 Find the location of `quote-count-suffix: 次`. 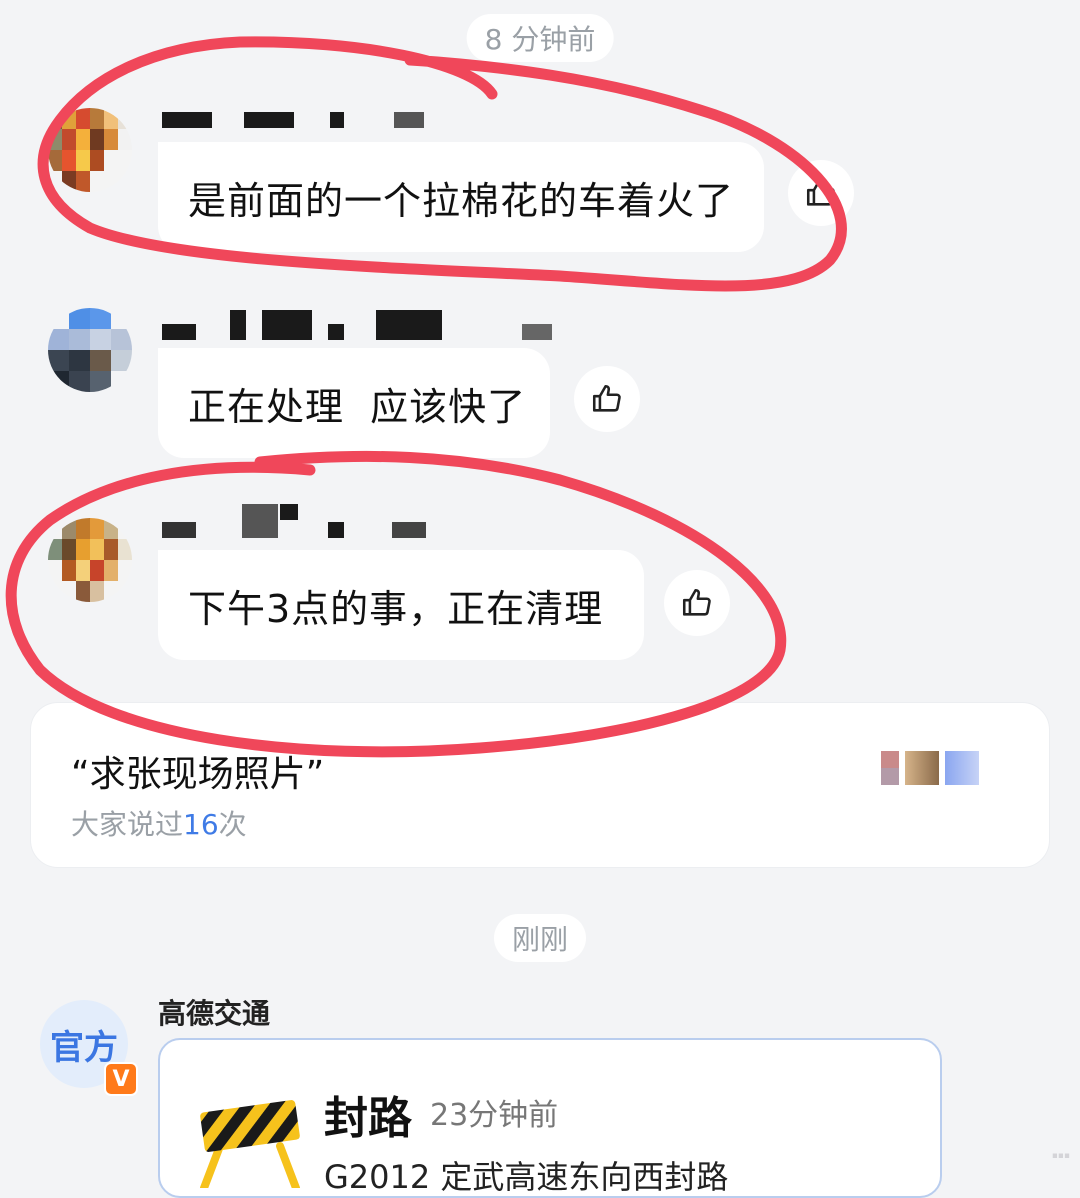

quote-count-suffix: 次 is located at coordinates (232, 824).